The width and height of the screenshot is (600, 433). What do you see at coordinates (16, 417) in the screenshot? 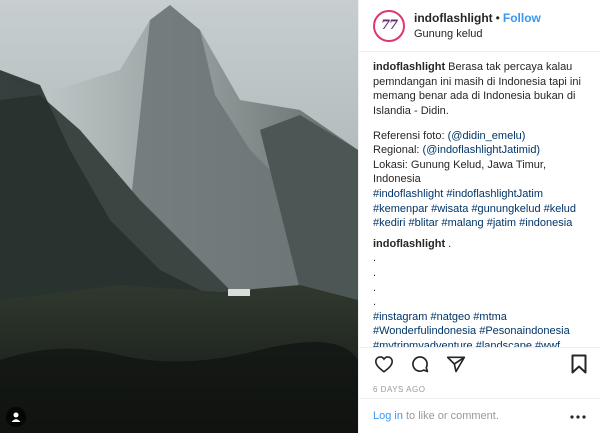
I see `user-tag-icon` at bounding box center [16, 417].